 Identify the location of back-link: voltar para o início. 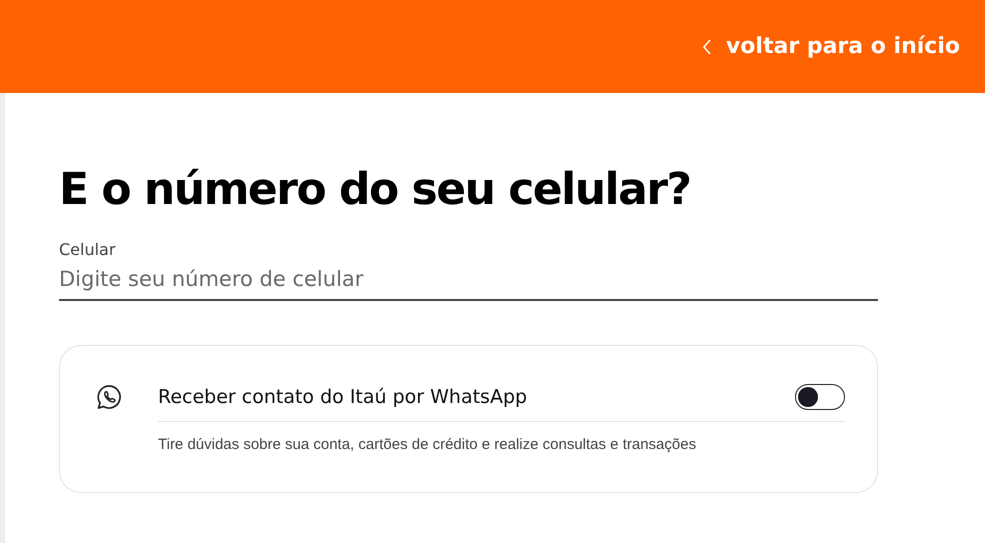
(831, 46).